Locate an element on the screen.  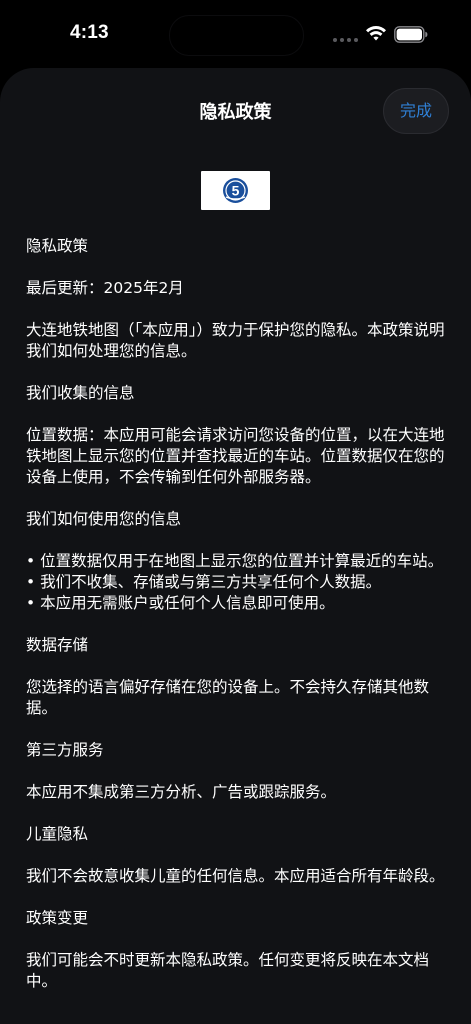
third-party-heading: 第三方服务 is located at coordinates (65, 750).